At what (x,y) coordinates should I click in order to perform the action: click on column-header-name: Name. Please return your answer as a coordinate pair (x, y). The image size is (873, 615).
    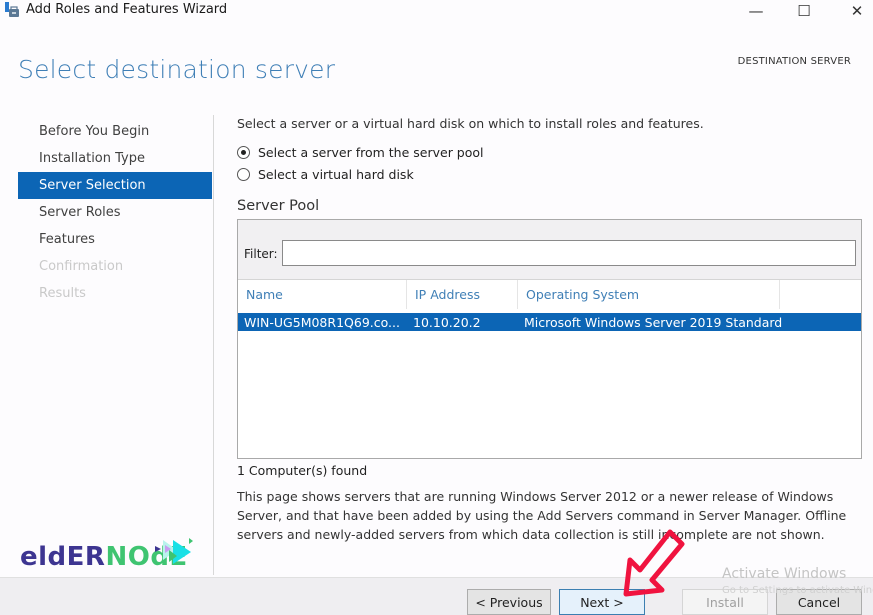
    Looking at the image, I should click on (322, 294).